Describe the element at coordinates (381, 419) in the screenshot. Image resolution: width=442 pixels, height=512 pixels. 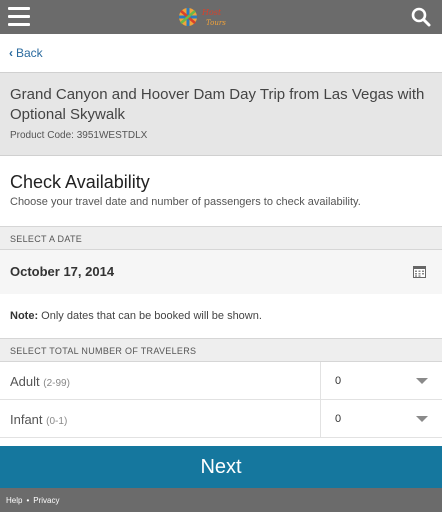
I see `infant-count-select: 0` at that location.